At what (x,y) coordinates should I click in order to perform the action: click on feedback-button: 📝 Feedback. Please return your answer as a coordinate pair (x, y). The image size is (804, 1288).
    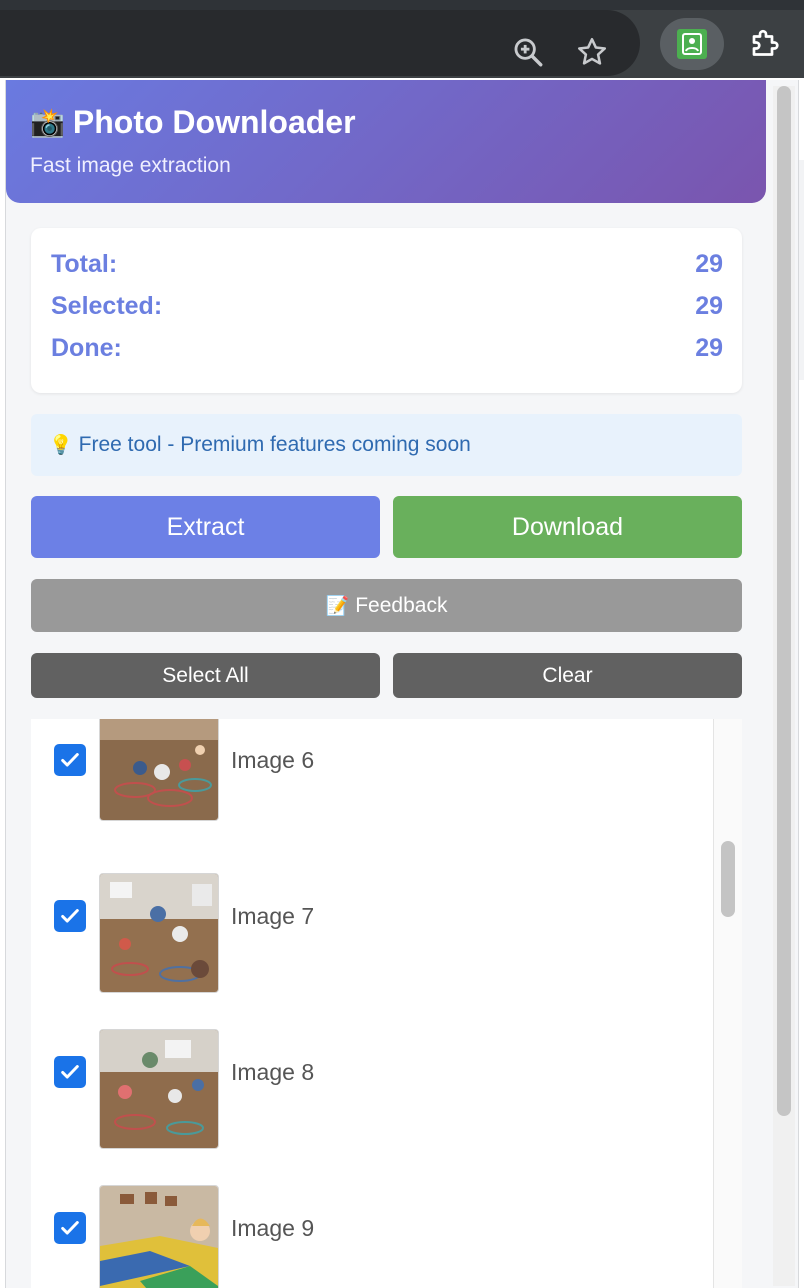
    Looking at the image, I should click on (386, 605).